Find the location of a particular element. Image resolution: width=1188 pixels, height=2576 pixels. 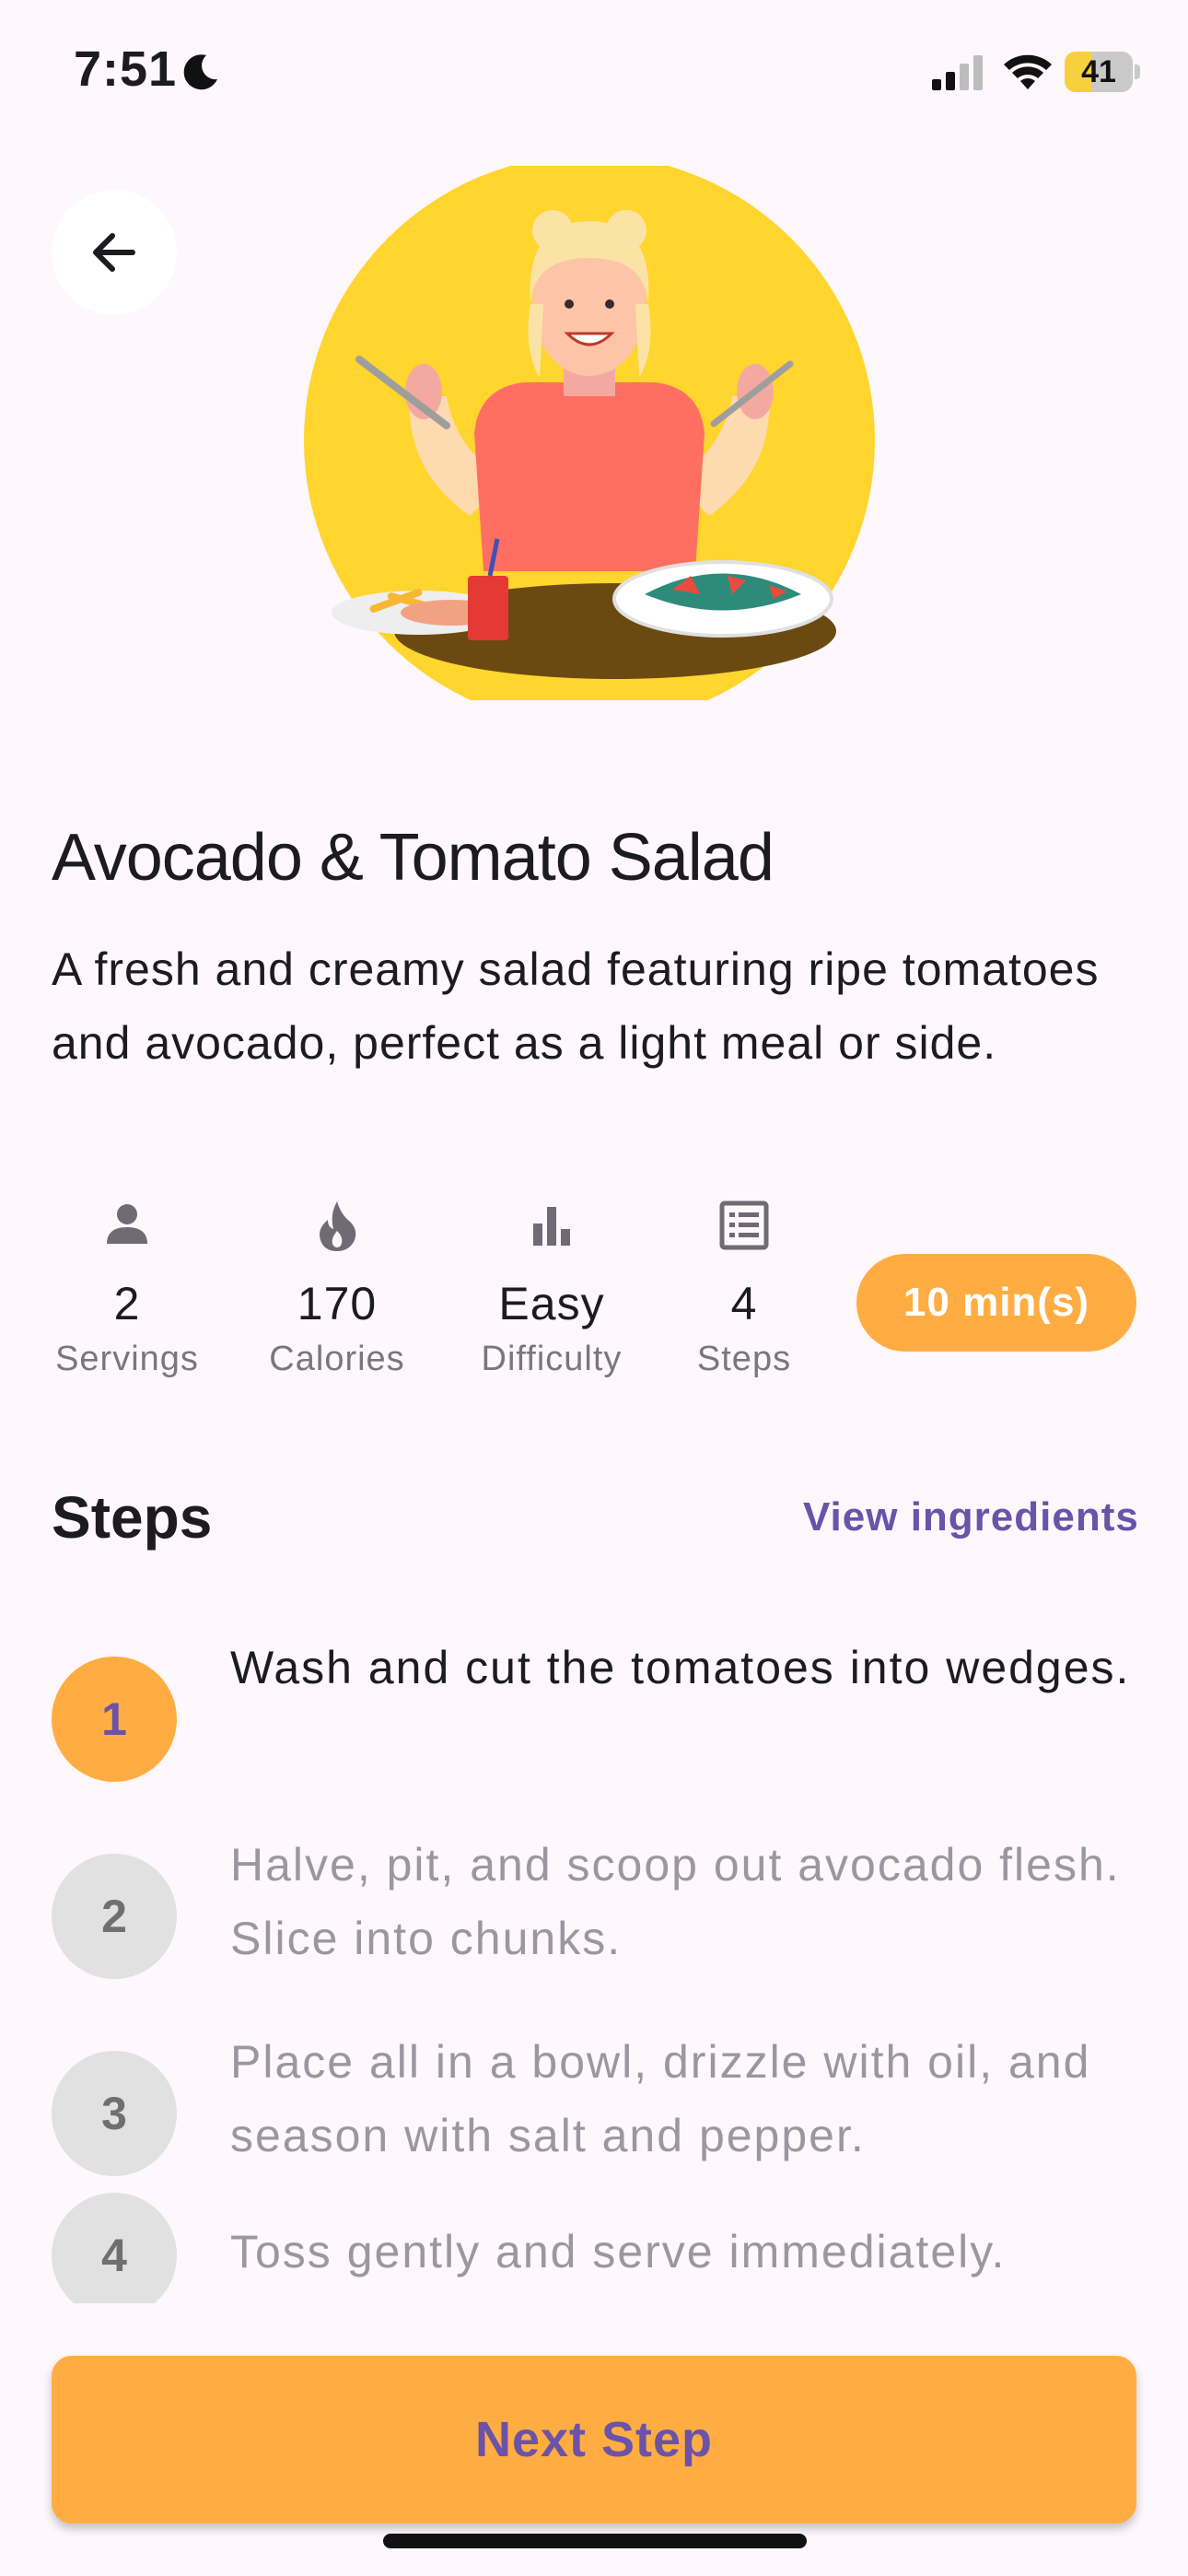

stat-value: Easy is located at coordinates (551, 1303).